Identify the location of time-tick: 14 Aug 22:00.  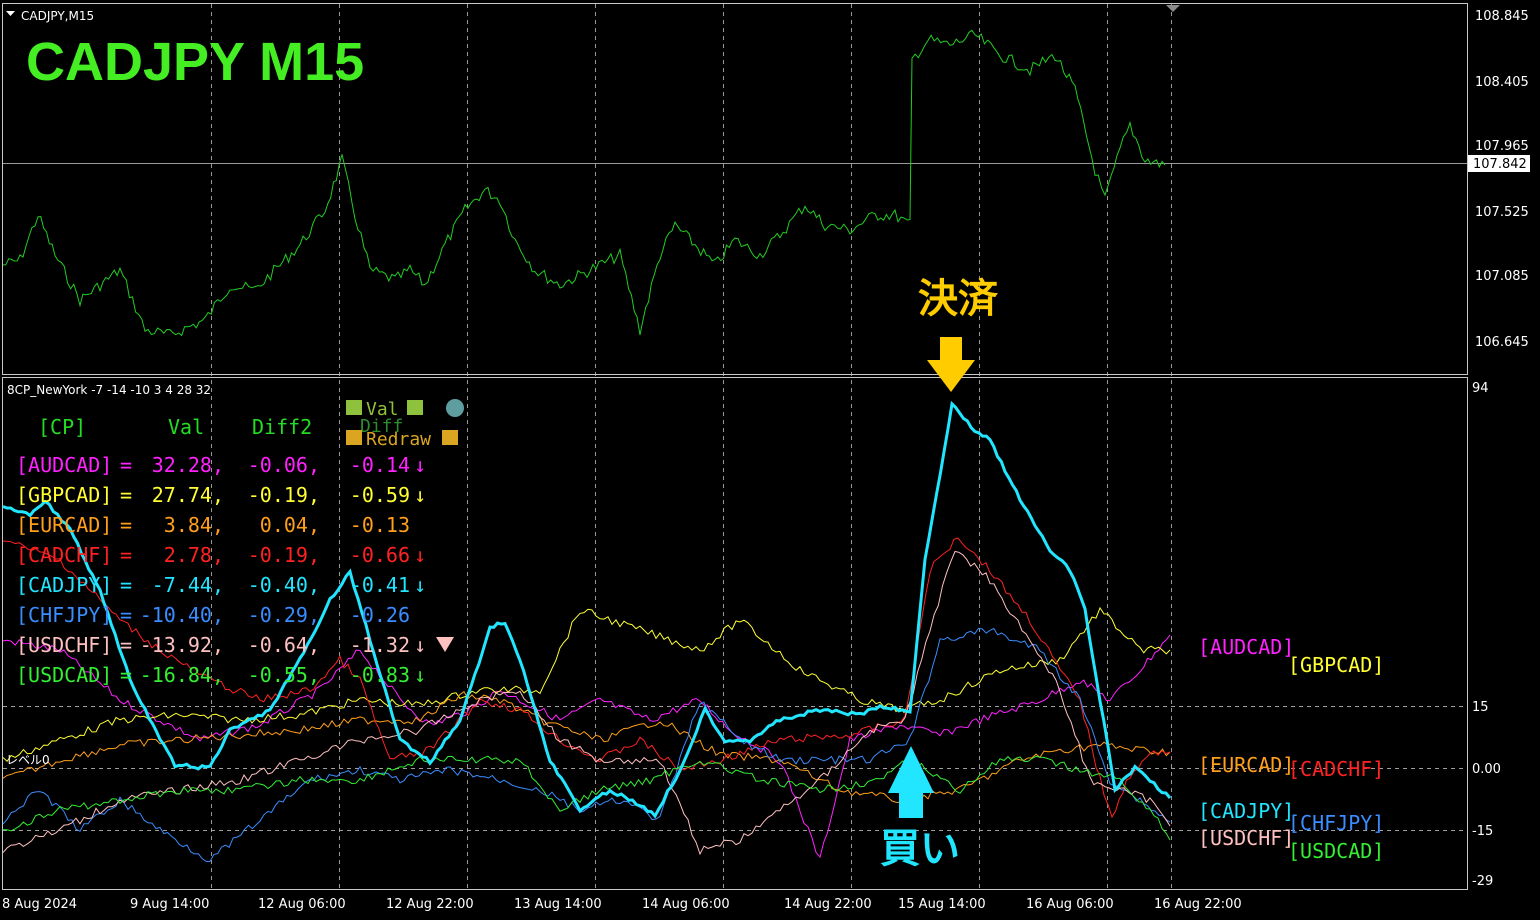
(828, 904).